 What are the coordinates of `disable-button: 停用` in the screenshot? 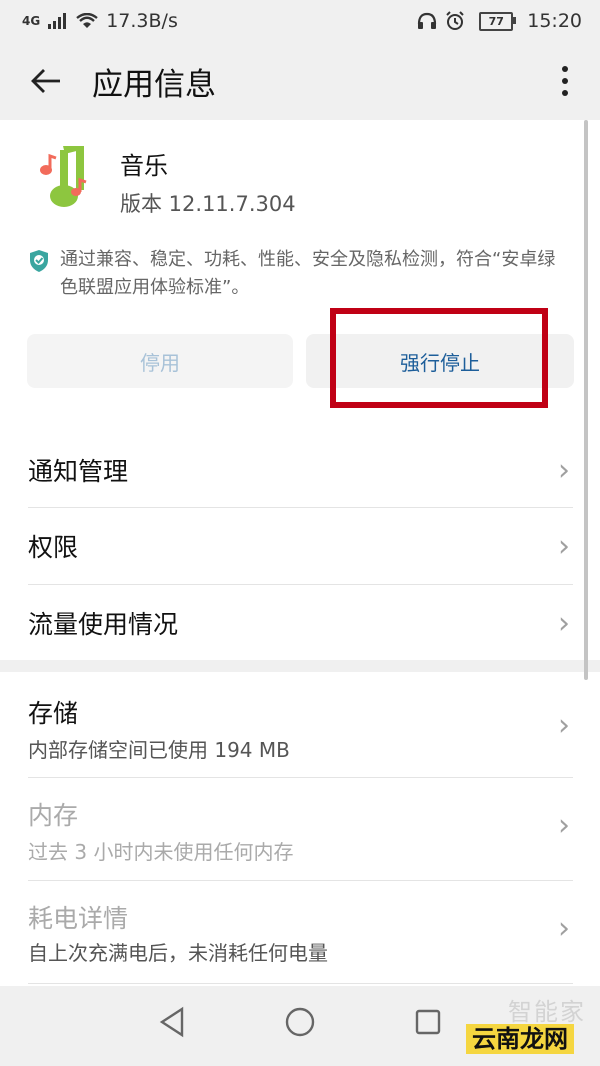 It's located at (160, 361).